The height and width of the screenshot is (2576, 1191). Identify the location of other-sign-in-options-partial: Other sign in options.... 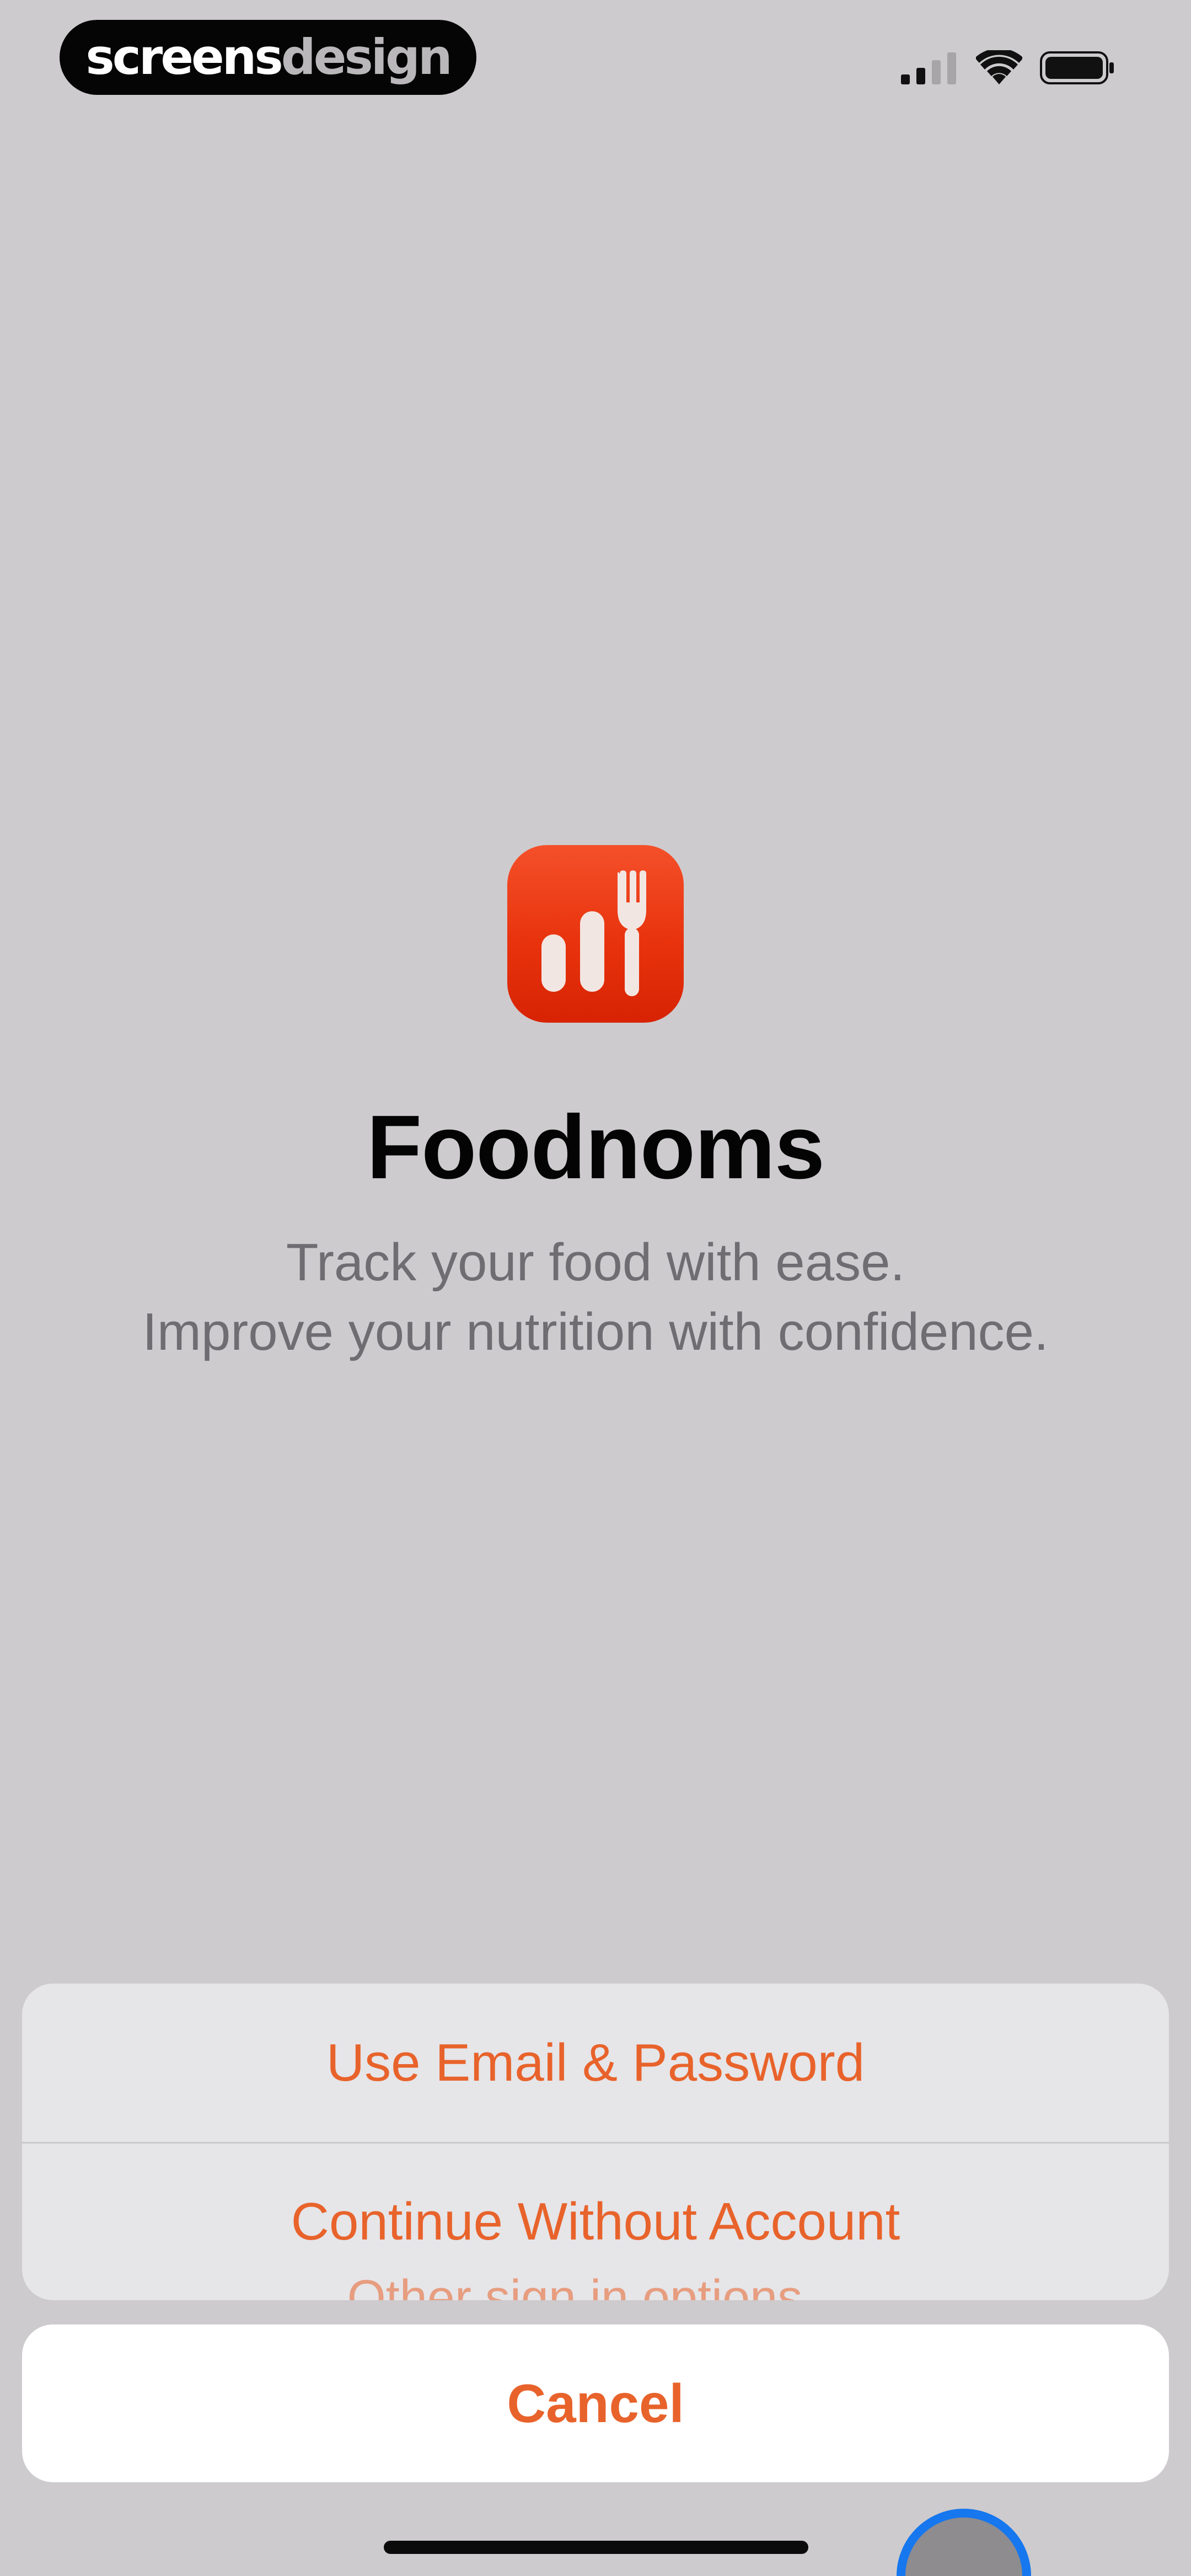
(595, 2285).